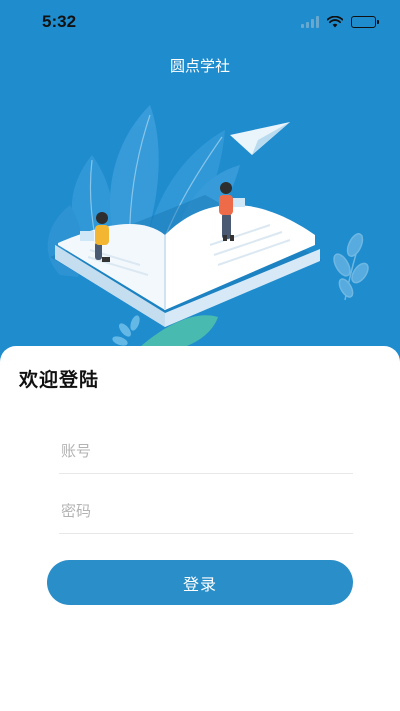 The height and width of the screenshot is (711, 400). I want to click on account-field, so click(206, 451).